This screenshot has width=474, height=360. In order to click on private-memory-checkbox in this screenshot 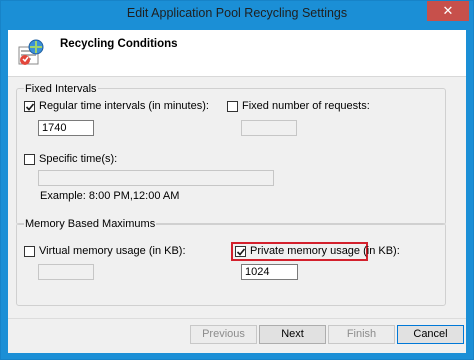, I will do `click(240, 251)`.